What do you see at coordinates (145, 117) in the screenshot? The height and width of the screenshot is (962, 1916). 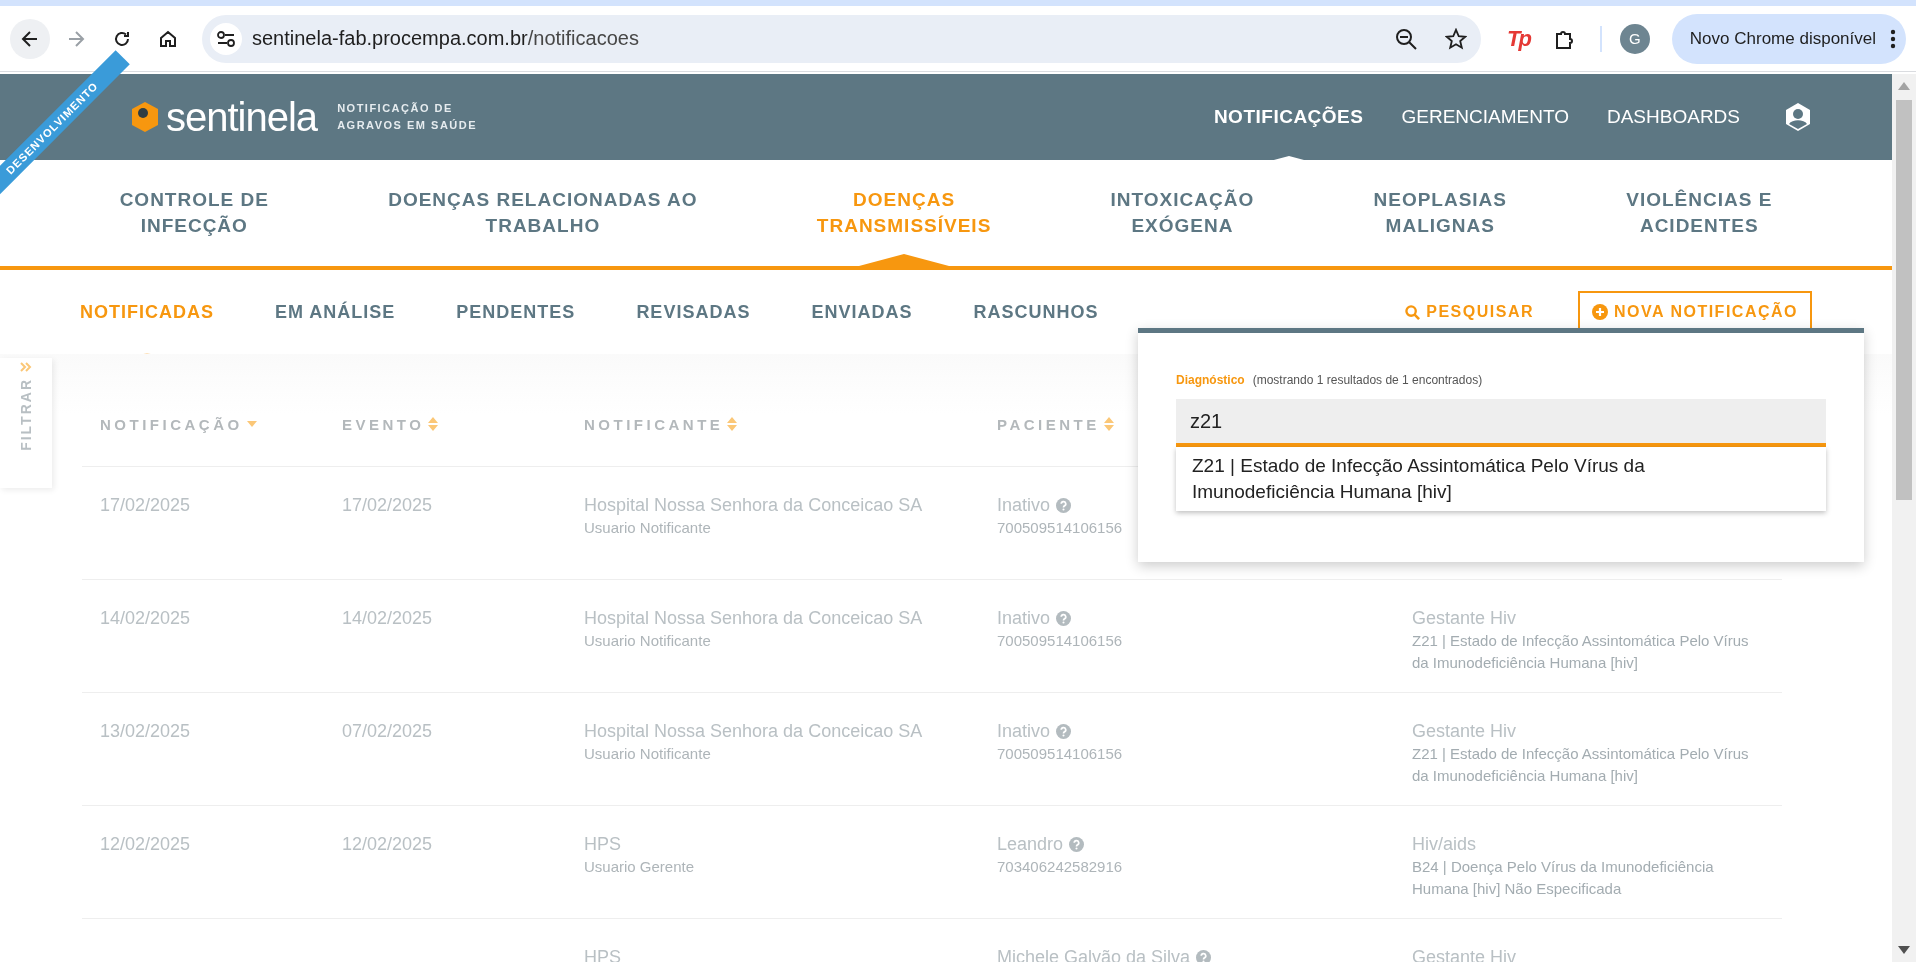 I see `logo-icon` at bounding box center [145, 117].